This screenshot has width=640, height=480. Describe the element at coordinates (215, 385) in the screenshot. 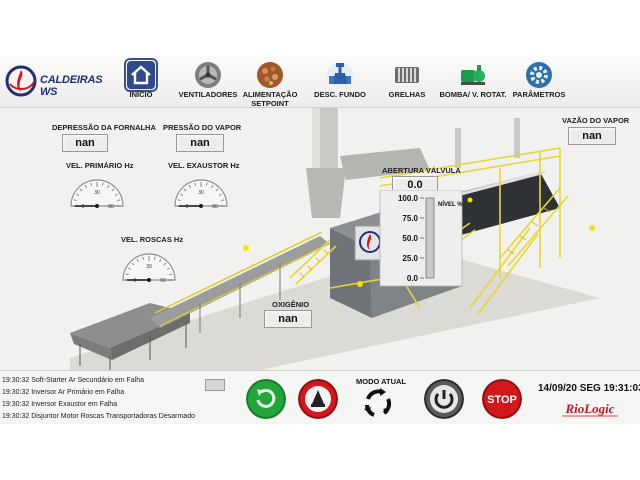

I see `alarm-ack-button` at that location.